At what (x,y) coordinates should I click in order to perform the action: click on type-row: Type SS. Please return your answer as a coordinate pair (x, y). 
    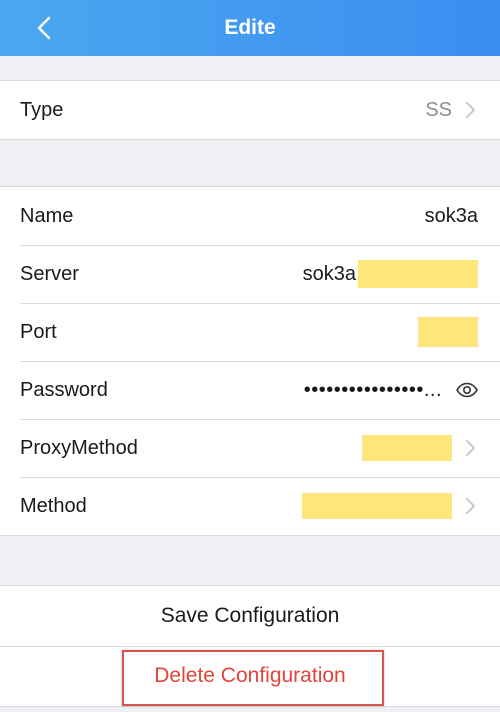
    Looking at the image, I should click on (250, 110).